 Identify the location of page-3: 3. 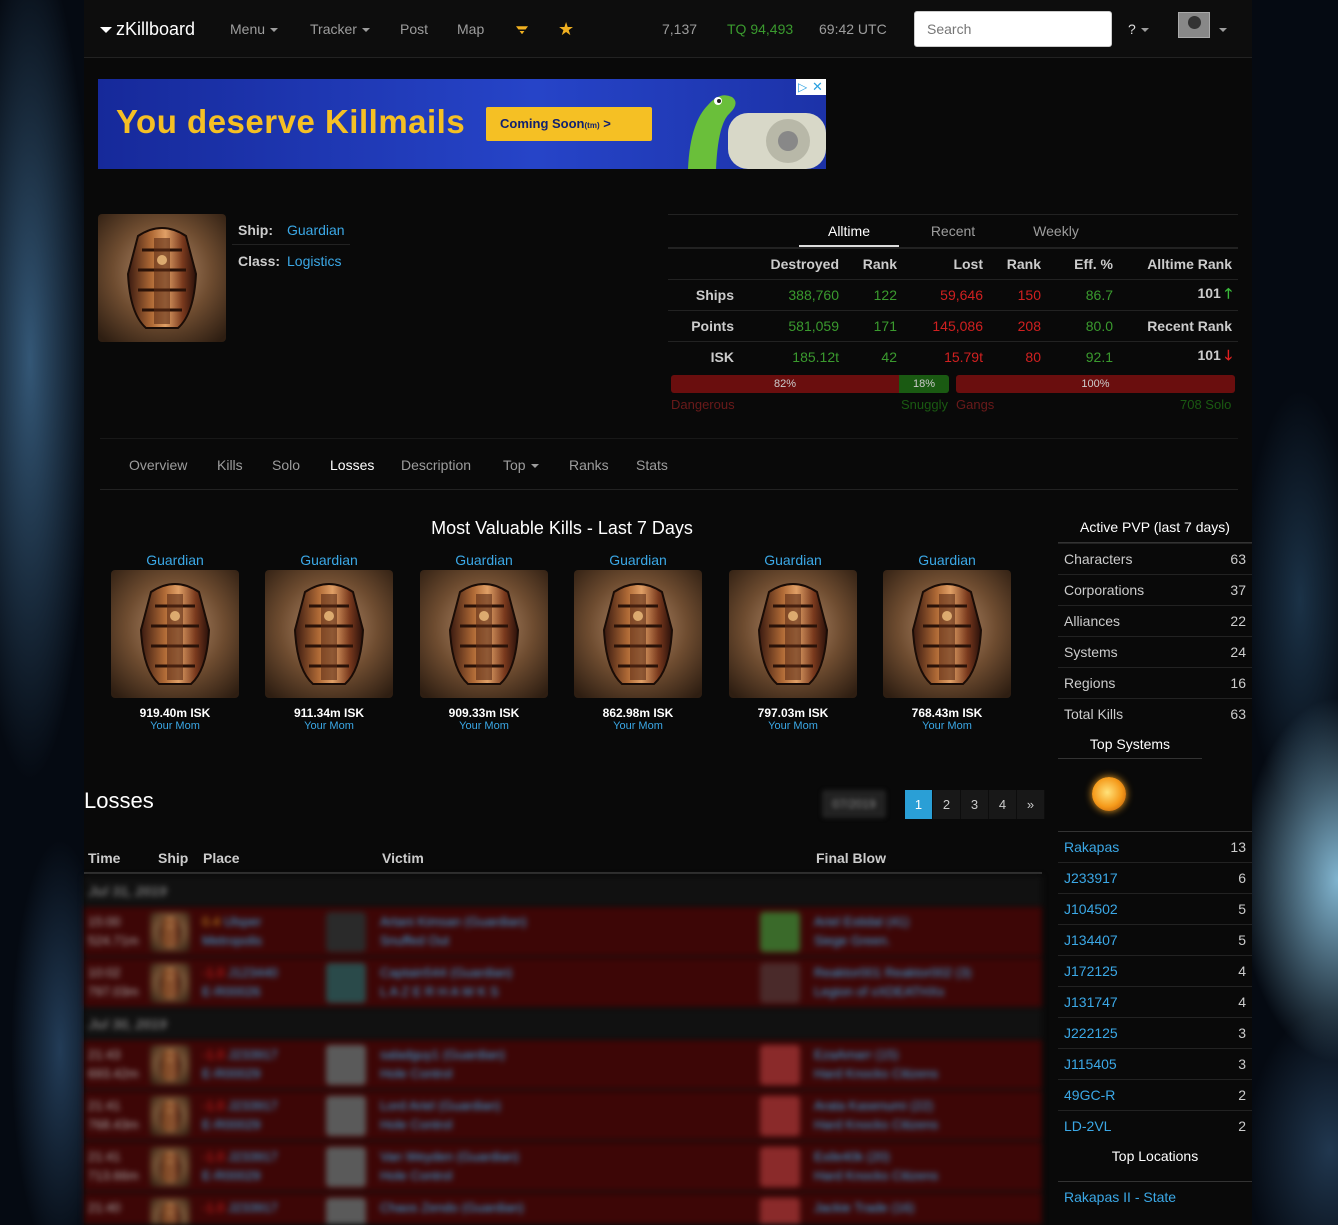
(975, 804).